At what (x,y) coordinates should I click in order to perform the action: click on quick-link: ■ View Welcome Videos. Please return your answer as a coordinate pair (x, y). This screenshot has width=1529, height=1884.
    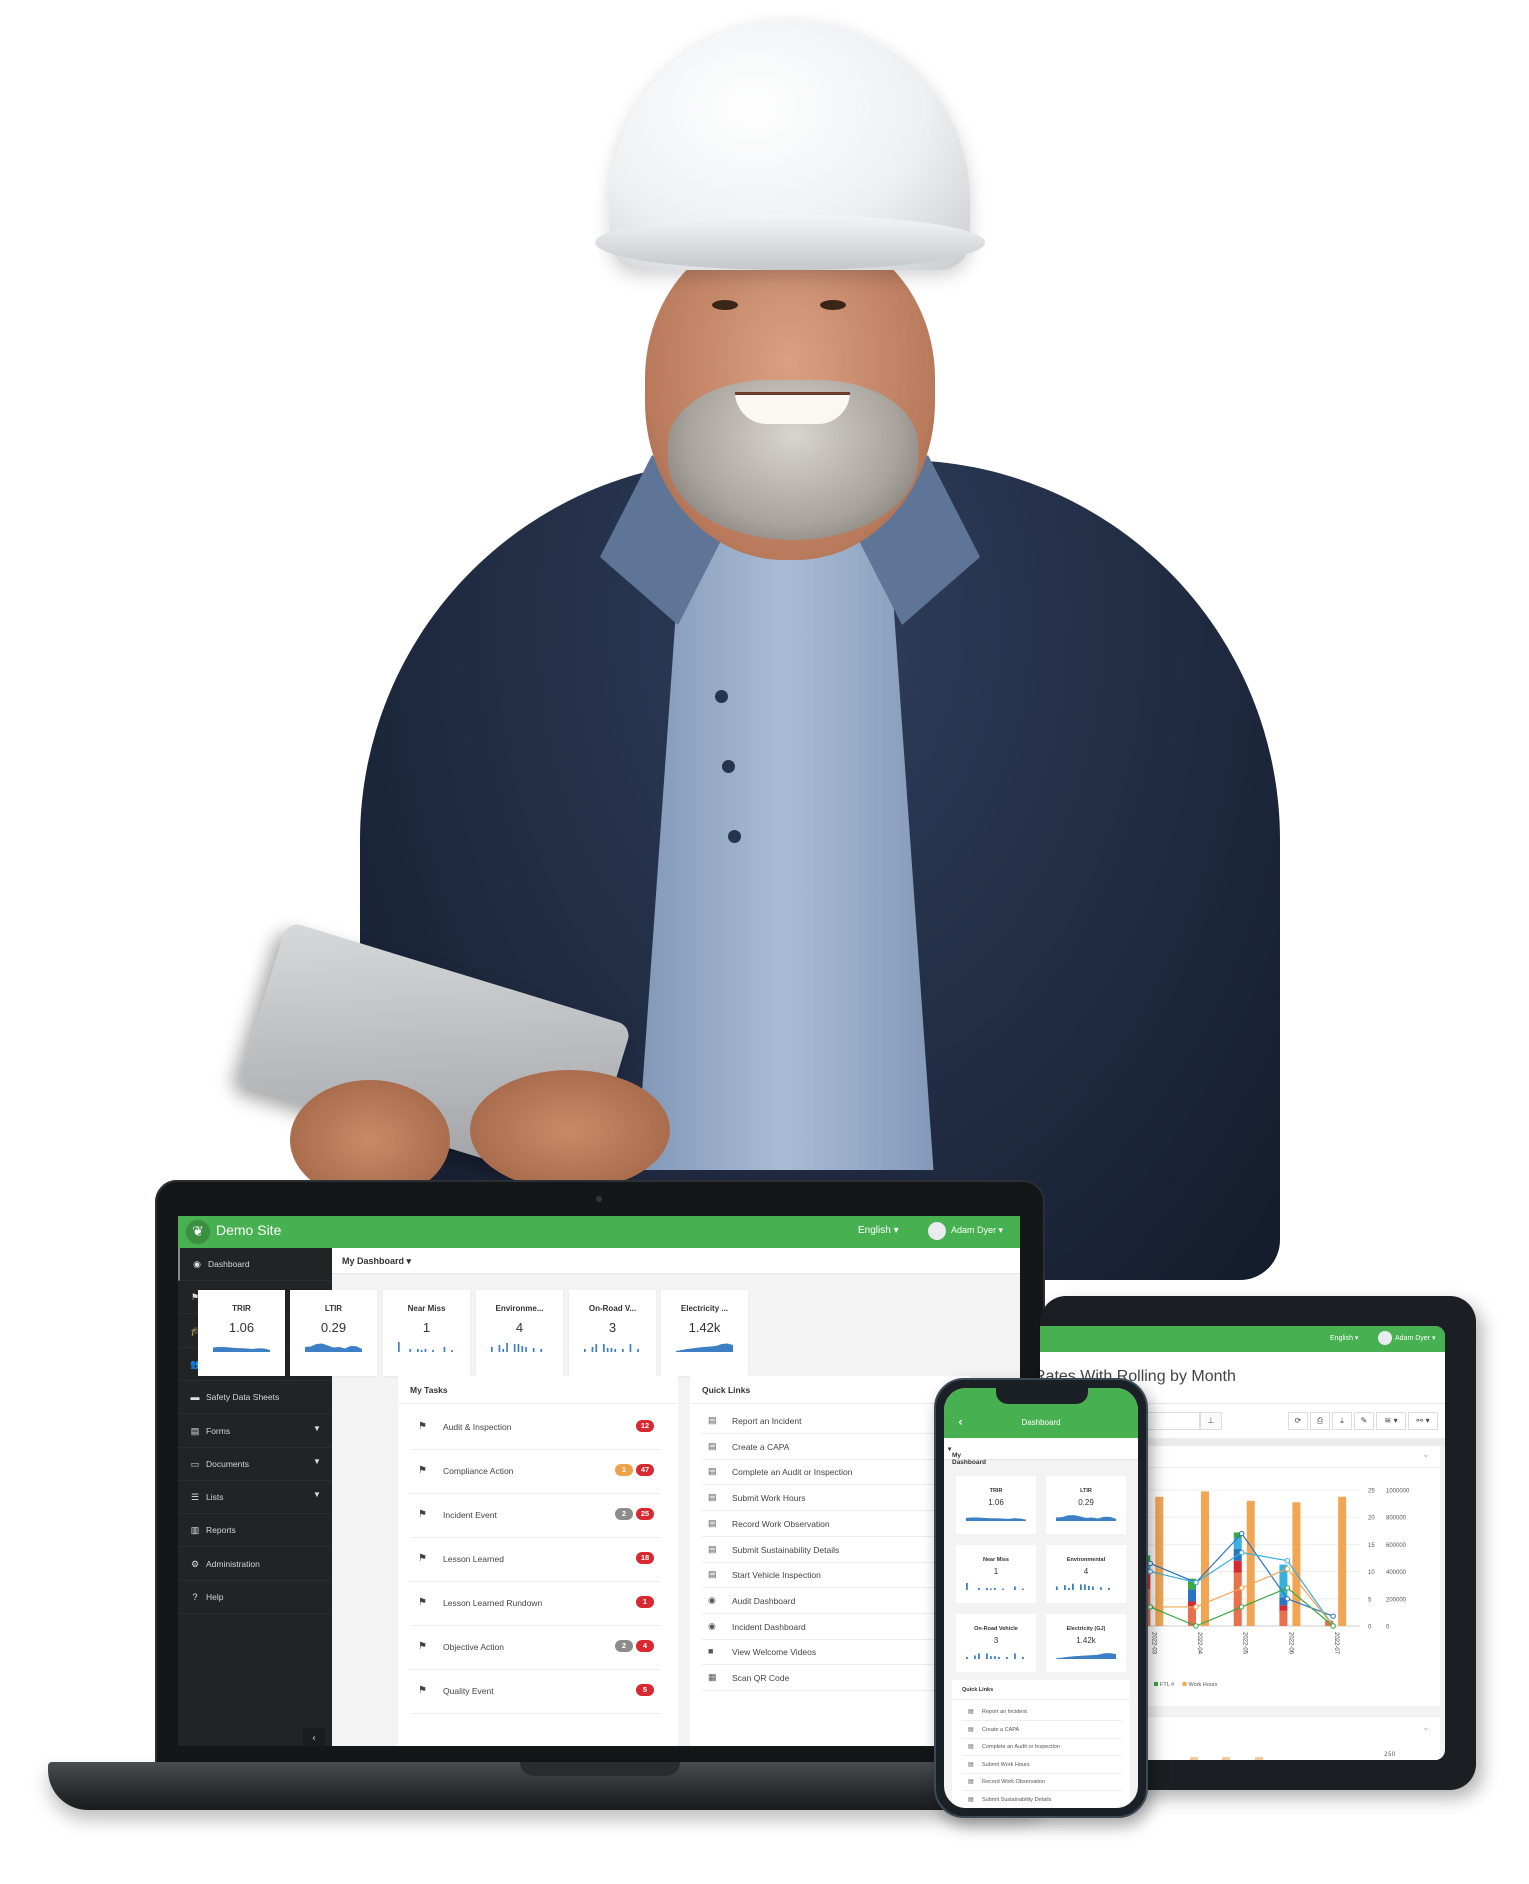
    Looking at the image, I should click on (822, 1652).